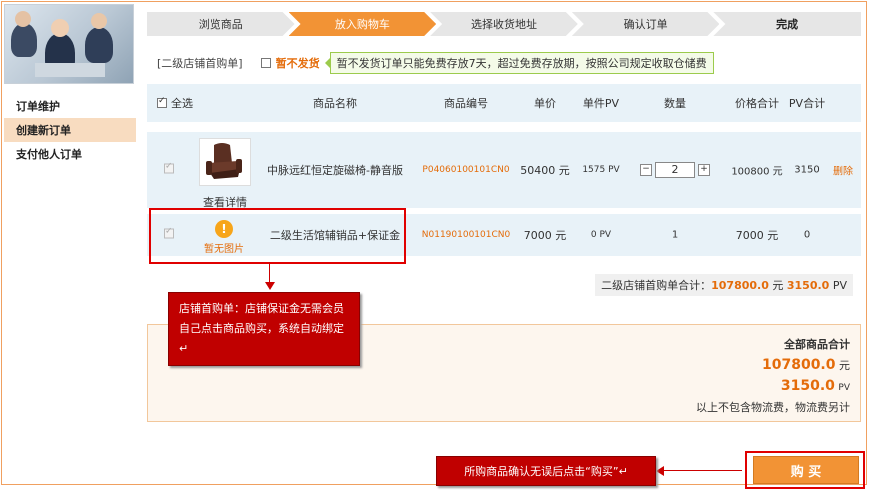  I want to click on progress-steps: 浏览商品 放入购物车 选择收货地址 确认订单 完成, so click(504, 24).